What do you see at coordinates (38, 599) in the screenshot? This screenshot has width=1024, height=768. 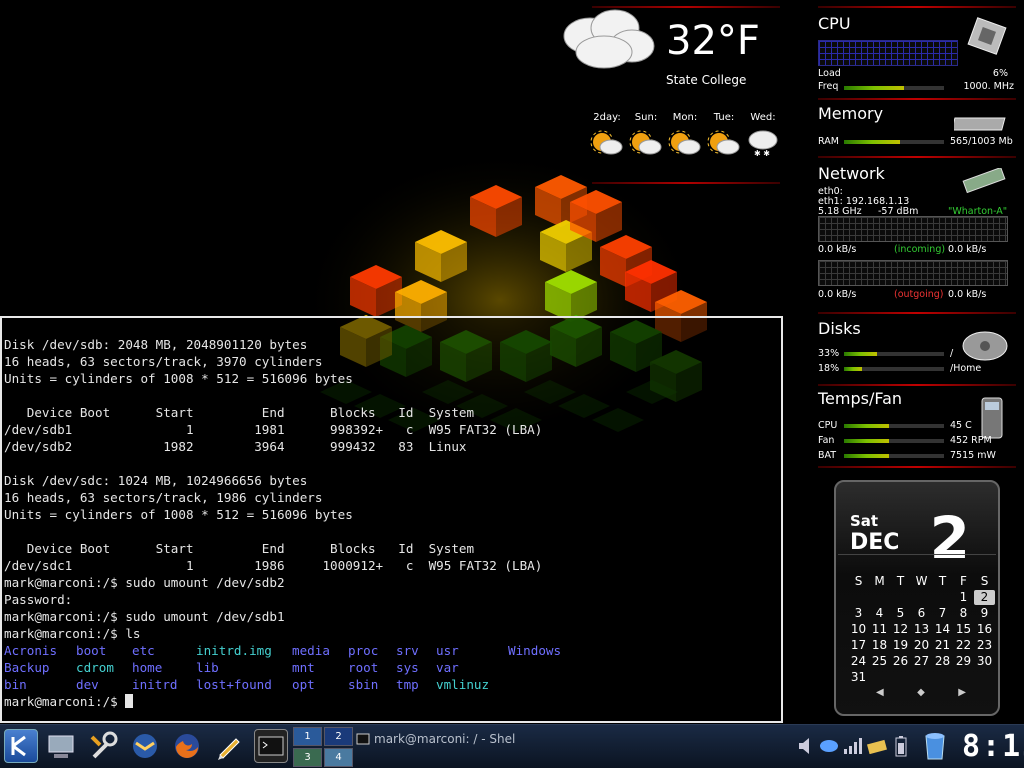 I see `terminal-line: Password:` at bounding box center [38, 599].